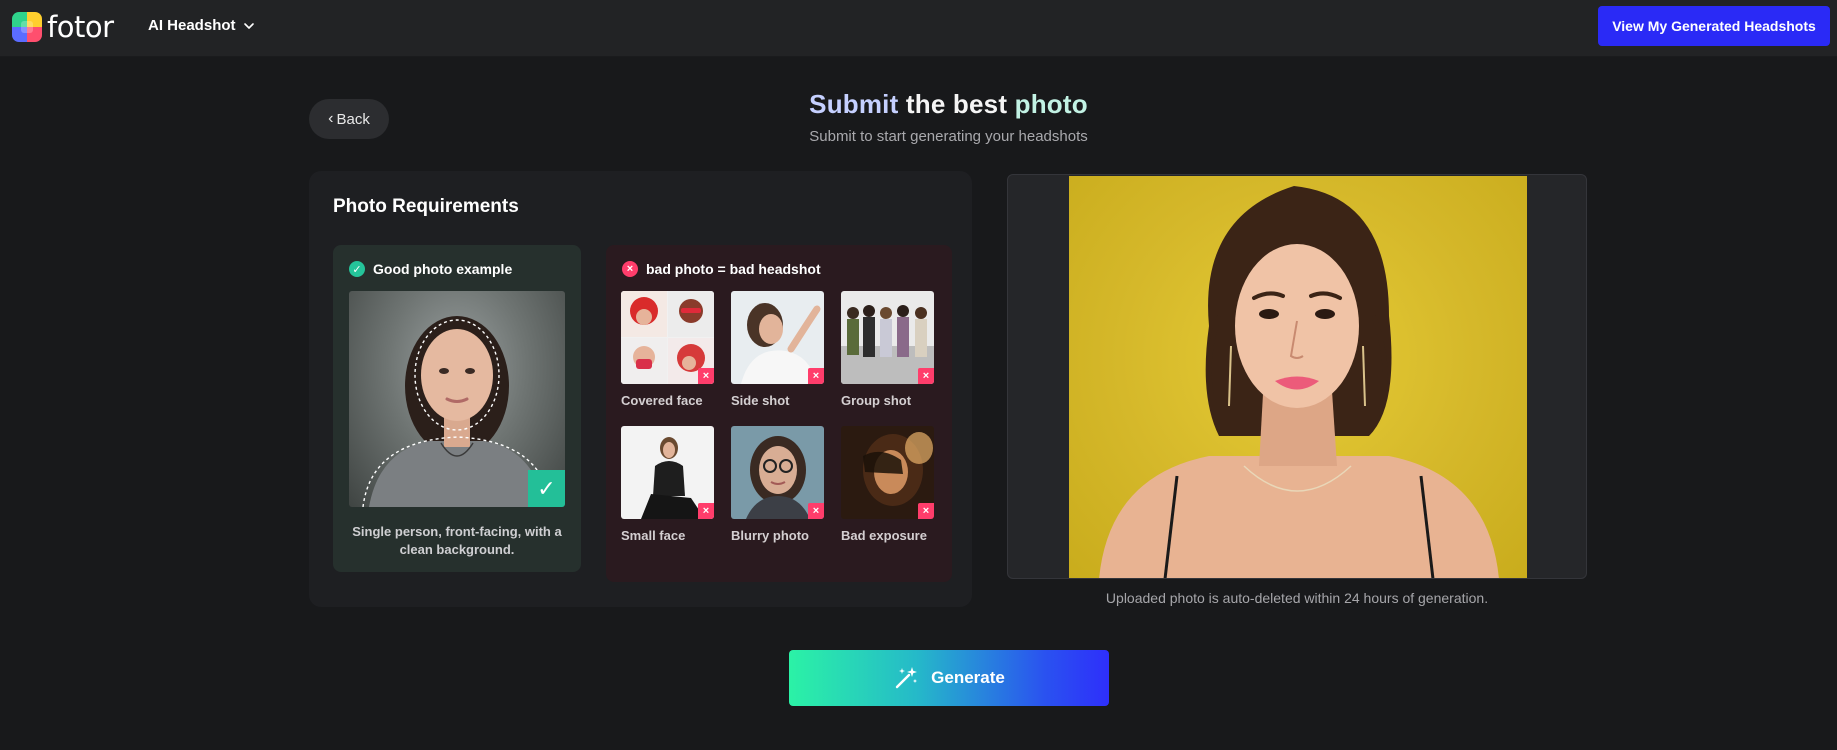 The height and width of the screenshot is (750, 1837). Describe the element at coordinates (1051, 104) in the screenshot. I see `title-word-photo: photo` at that location.